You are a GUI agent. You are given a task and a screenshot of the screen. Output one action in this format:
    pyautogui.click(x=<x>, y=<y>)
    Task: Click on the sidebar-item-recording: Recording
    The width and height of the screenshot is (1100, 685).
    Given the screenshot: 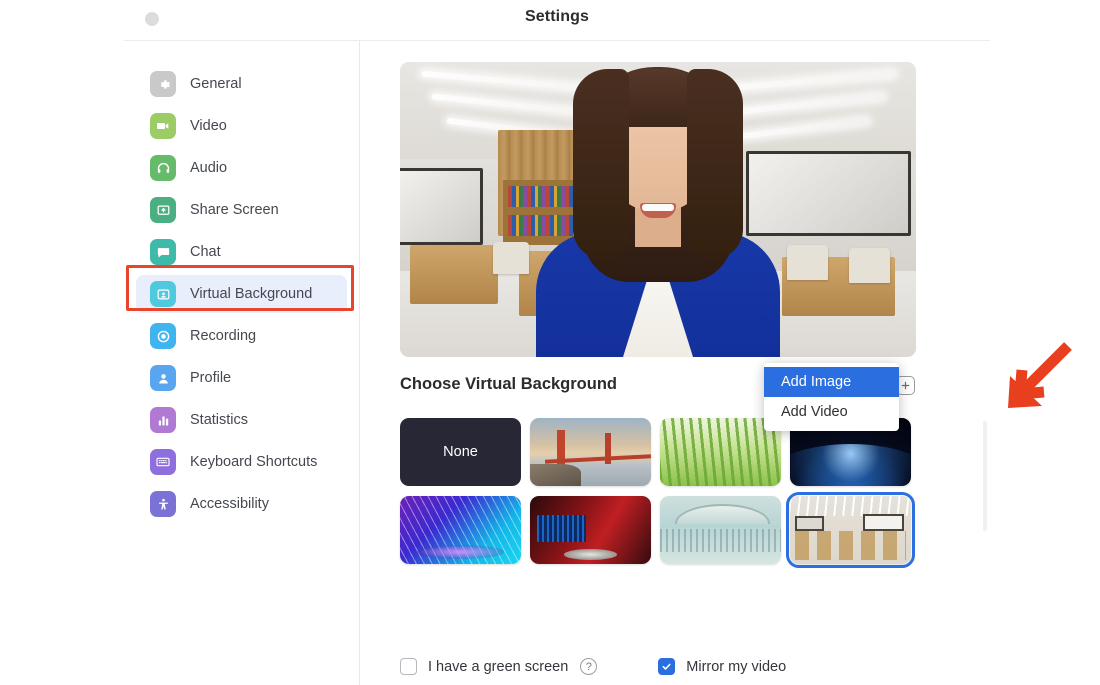 What is the action you would take?
    pyautogui.click(x=241, y=336)
    